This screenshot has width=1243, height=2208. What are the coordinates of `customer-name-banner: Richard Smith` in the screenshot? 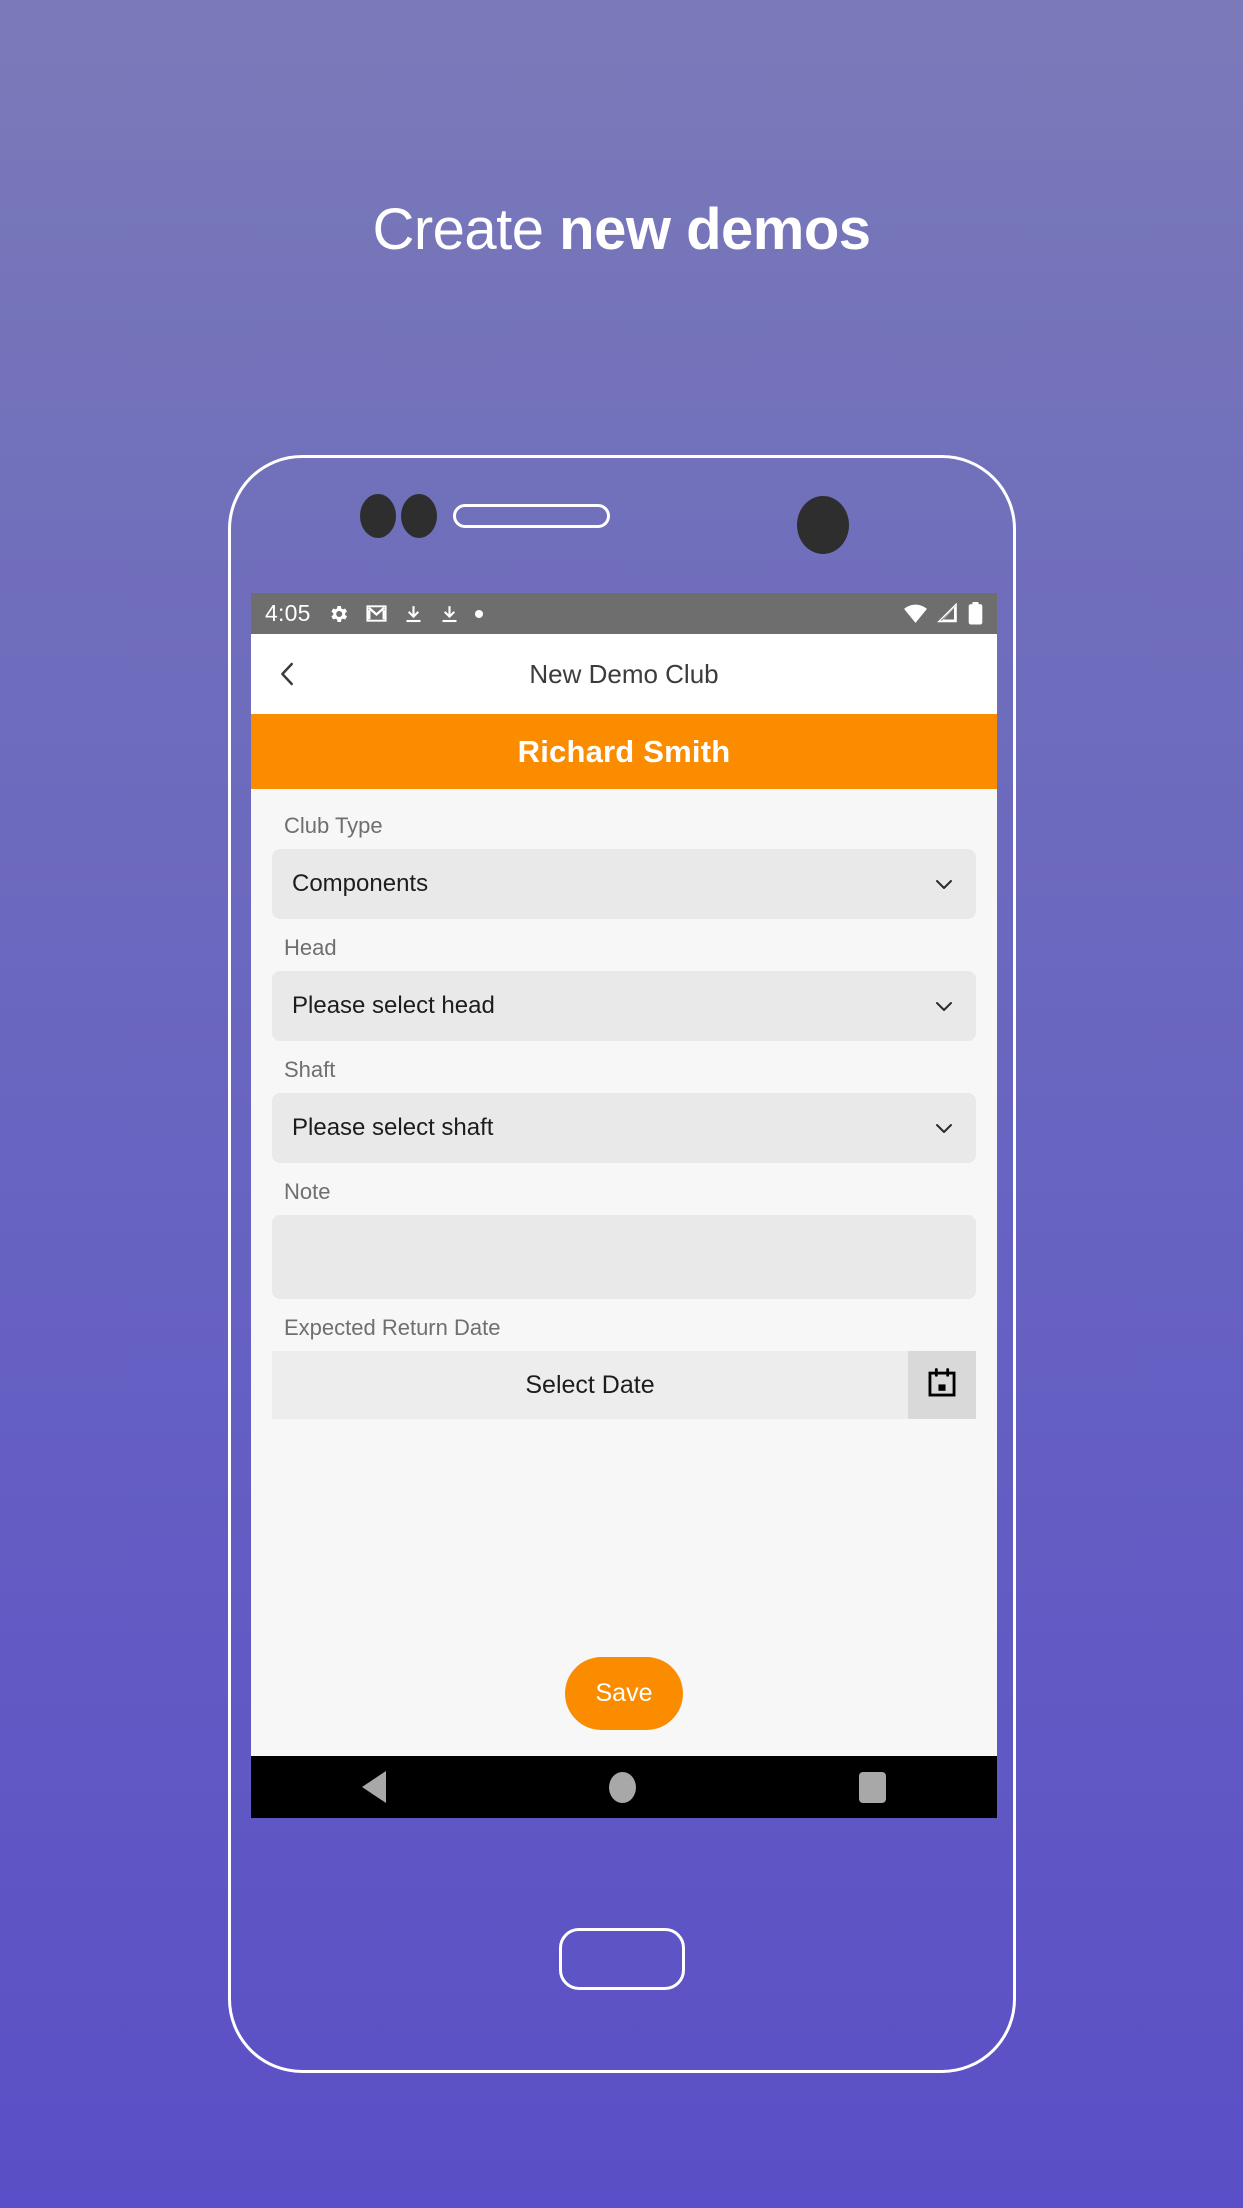 It's located at (624, 751).